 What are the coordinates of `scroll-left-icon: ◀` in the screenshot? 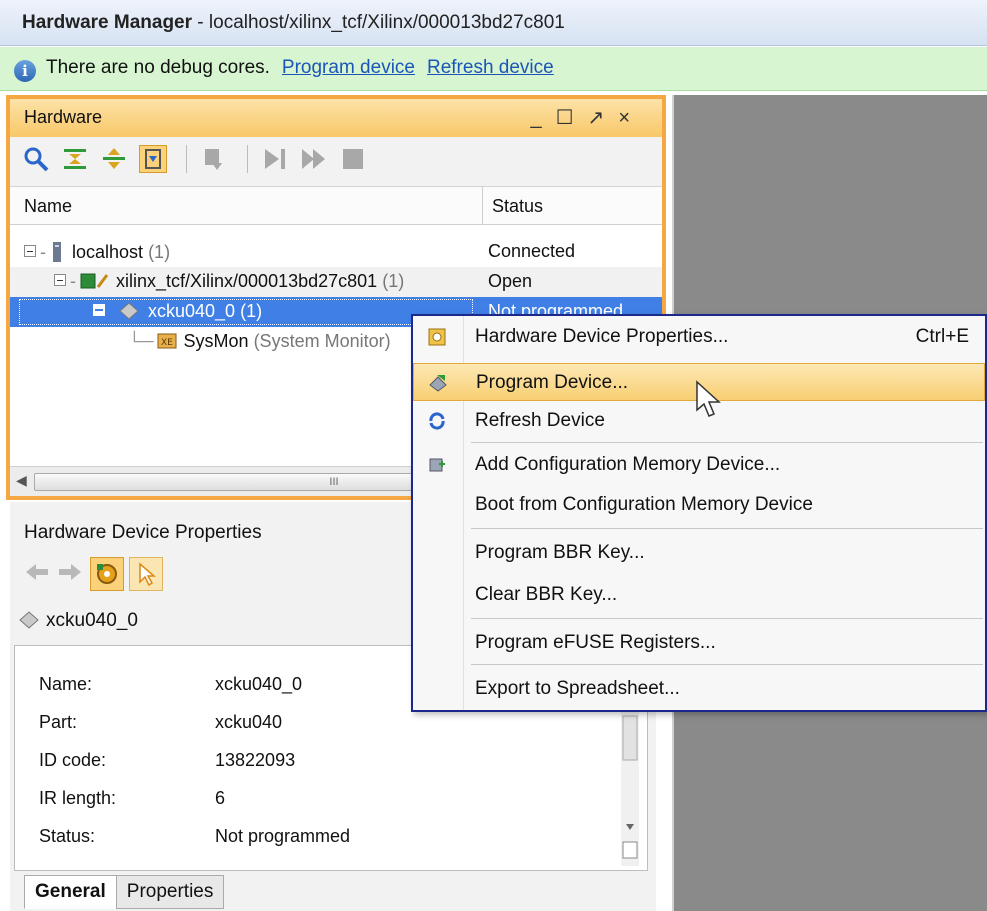 It's located at (21, 480).